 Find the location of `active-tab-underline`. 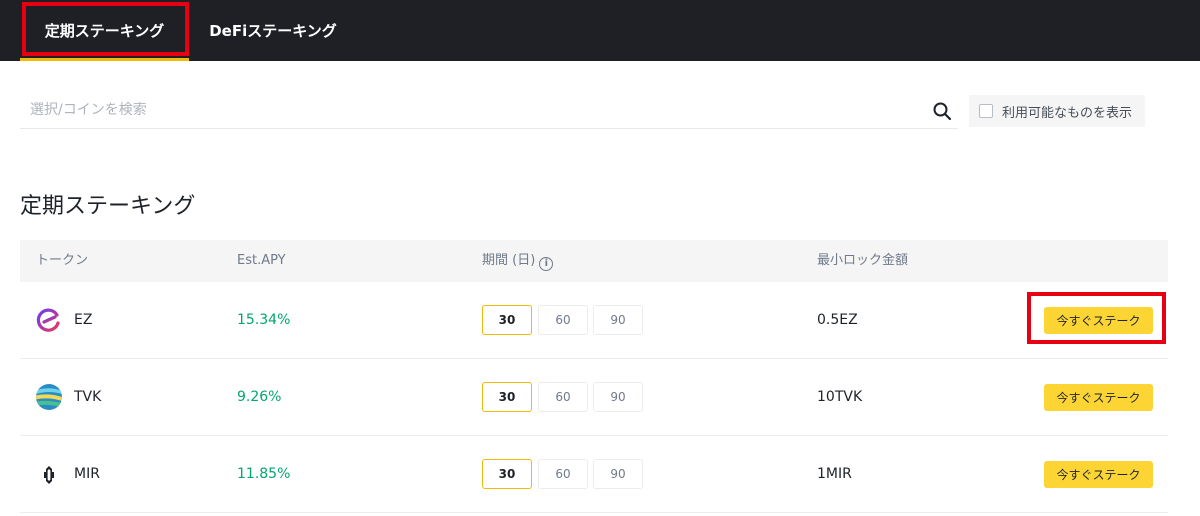

active-tab-underline is located at coordinates (104, 59).